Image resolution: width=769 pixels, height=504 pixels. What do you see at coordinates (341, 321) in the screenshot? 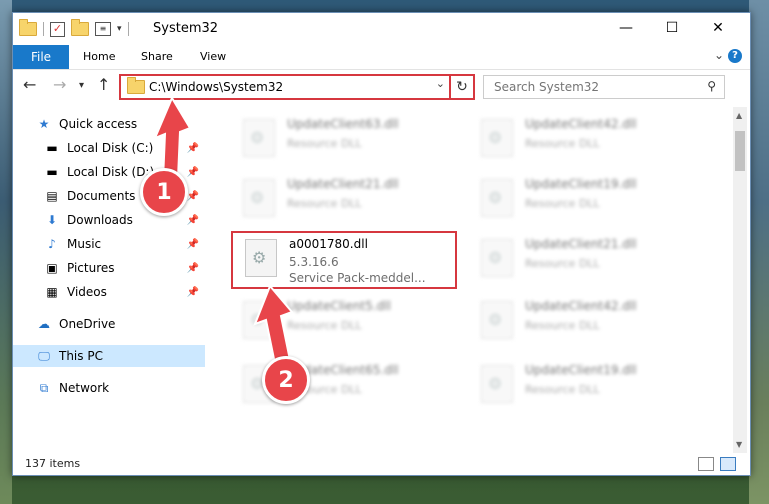
I see `file-item: UpdateClient5.dll Resource DLL` at bounding box center [341, 321].